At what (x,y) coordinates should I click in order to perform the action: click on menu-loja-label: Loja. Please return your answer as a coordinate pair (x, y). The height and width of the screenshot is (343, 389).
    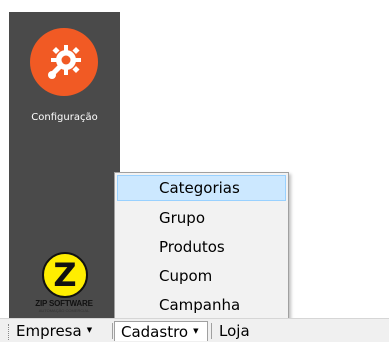
    Looking at the image, I should click on (234, 331).